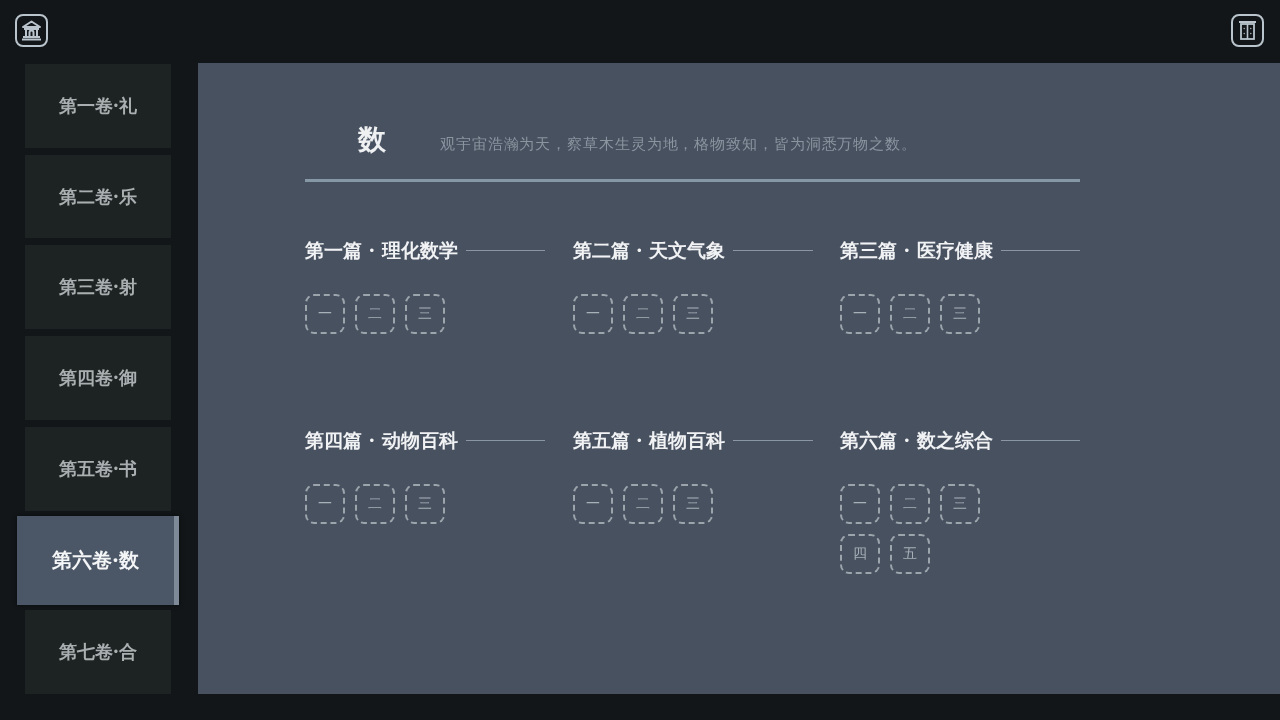 The height and width of the screenshot is (720, 1280). Describe the element at coordinates (1247, 30) in the screenshot. I see `cabinet-icon` at that location.